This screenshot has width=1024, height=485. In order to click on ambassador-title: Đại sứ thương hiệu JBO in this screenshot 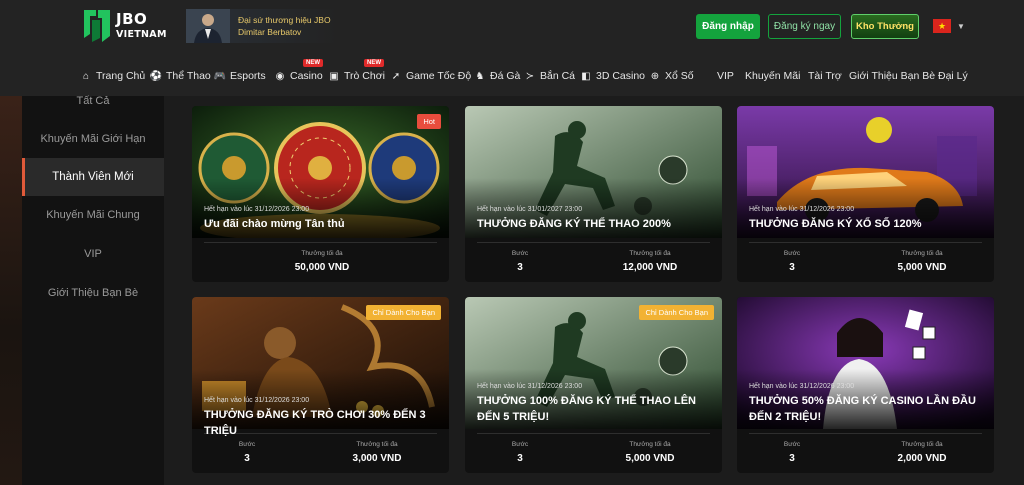, I will do `click(284, 20)`.